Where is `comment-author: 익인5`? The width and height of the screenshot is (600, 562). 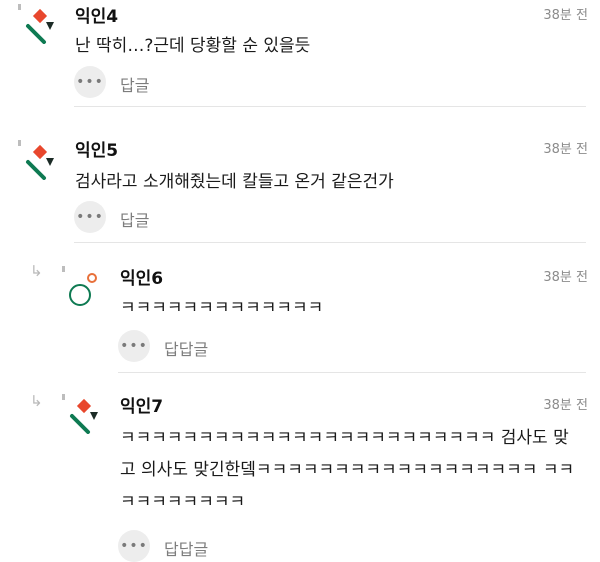
comment-author: 익인5 is located at coordinates (96, 148).